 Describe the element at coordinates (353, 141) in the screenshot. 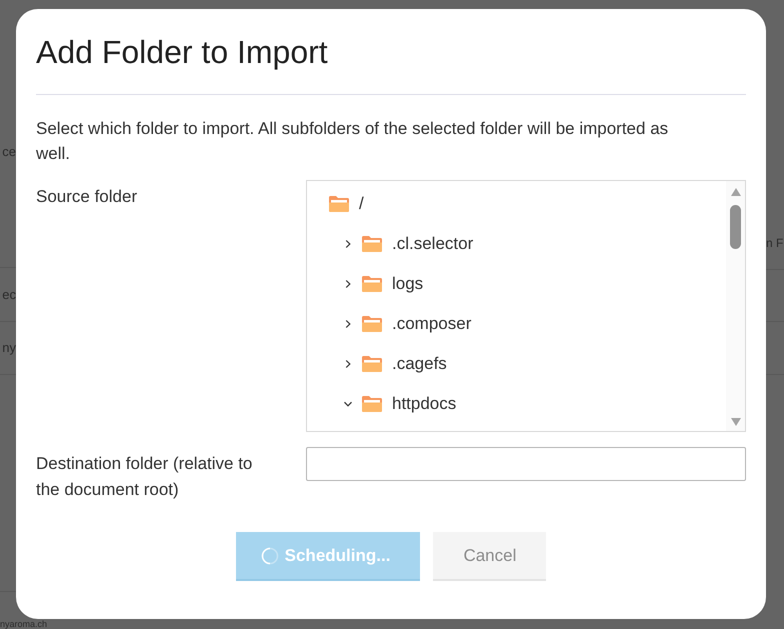

I see `dialog-description: Select which folder to import. All subfolders of the selected folder will be imported as well.` at that location.